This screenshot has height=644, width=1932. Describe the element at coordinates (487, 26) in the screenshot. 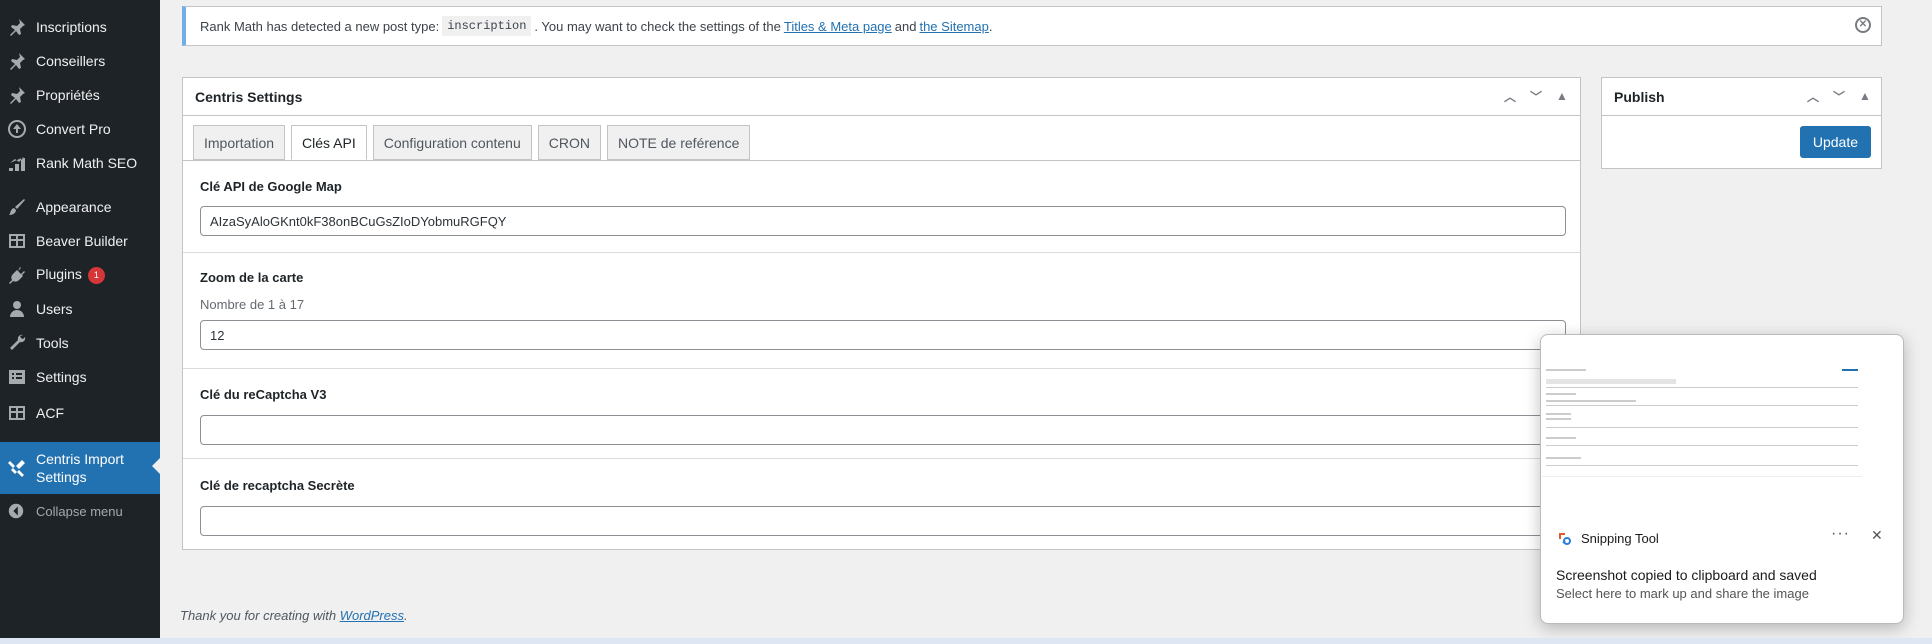

I see `notice-post-type-code: inscription` at that location.